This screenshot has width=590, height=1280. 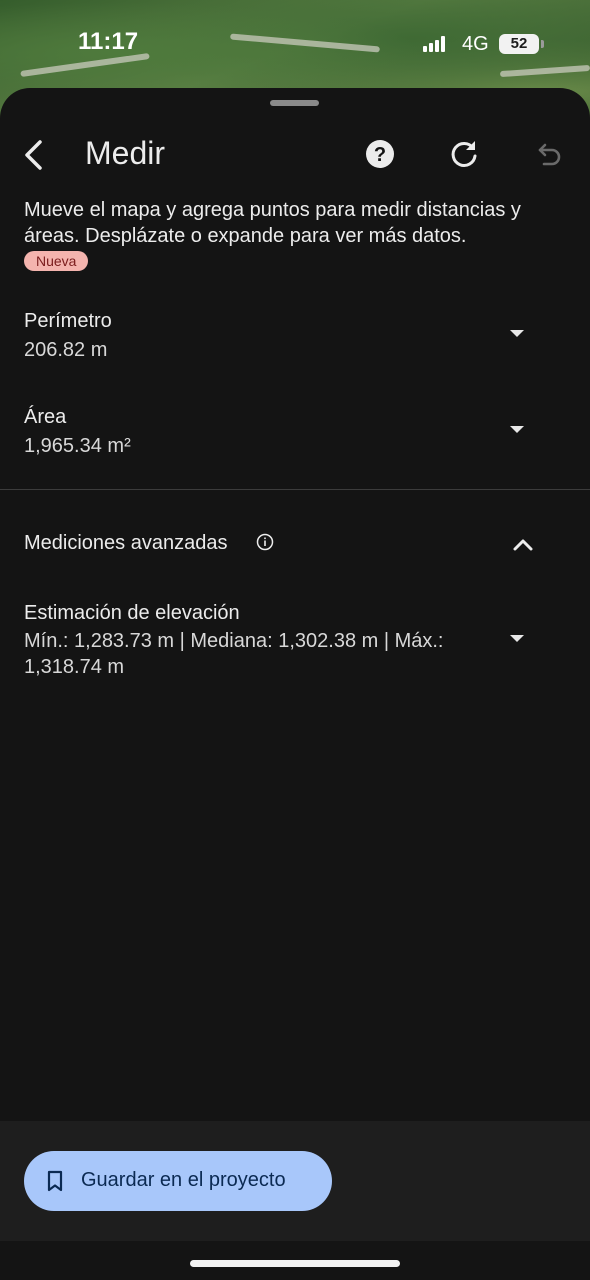 What do you see at coordinates (55, 1181) in the screenshot?
I see `bookmark-icon` at bounding box center [55, 1181].